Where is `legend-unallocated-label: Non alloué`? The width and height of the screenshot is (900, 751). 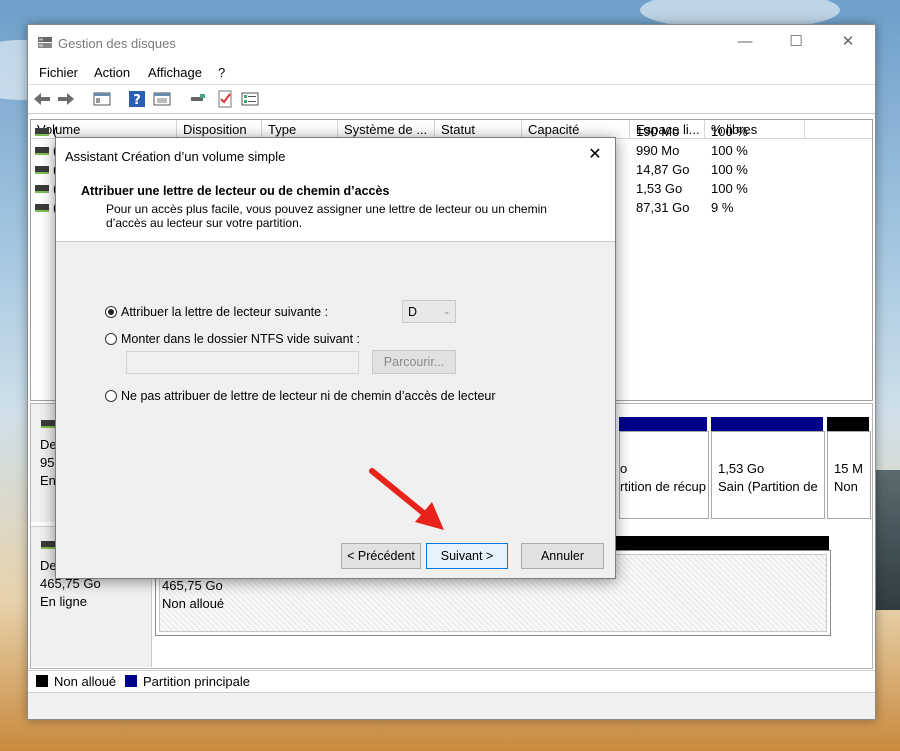 legend-unallocated-label: Non alloué is located at coordinates (85, 681).